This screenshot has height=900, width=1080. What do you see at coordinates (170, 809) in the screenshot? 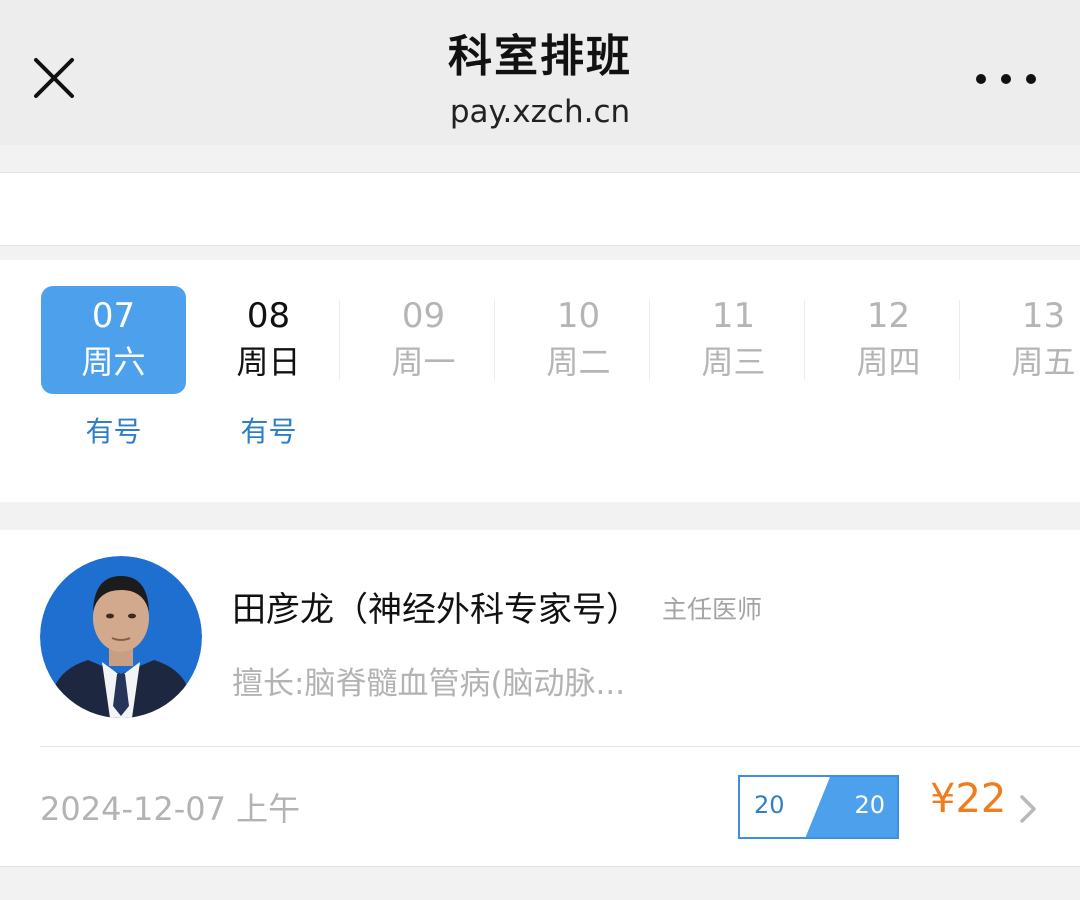
I see `slot-date: 2024-12-07 上午` at bounding box center [170, 809].